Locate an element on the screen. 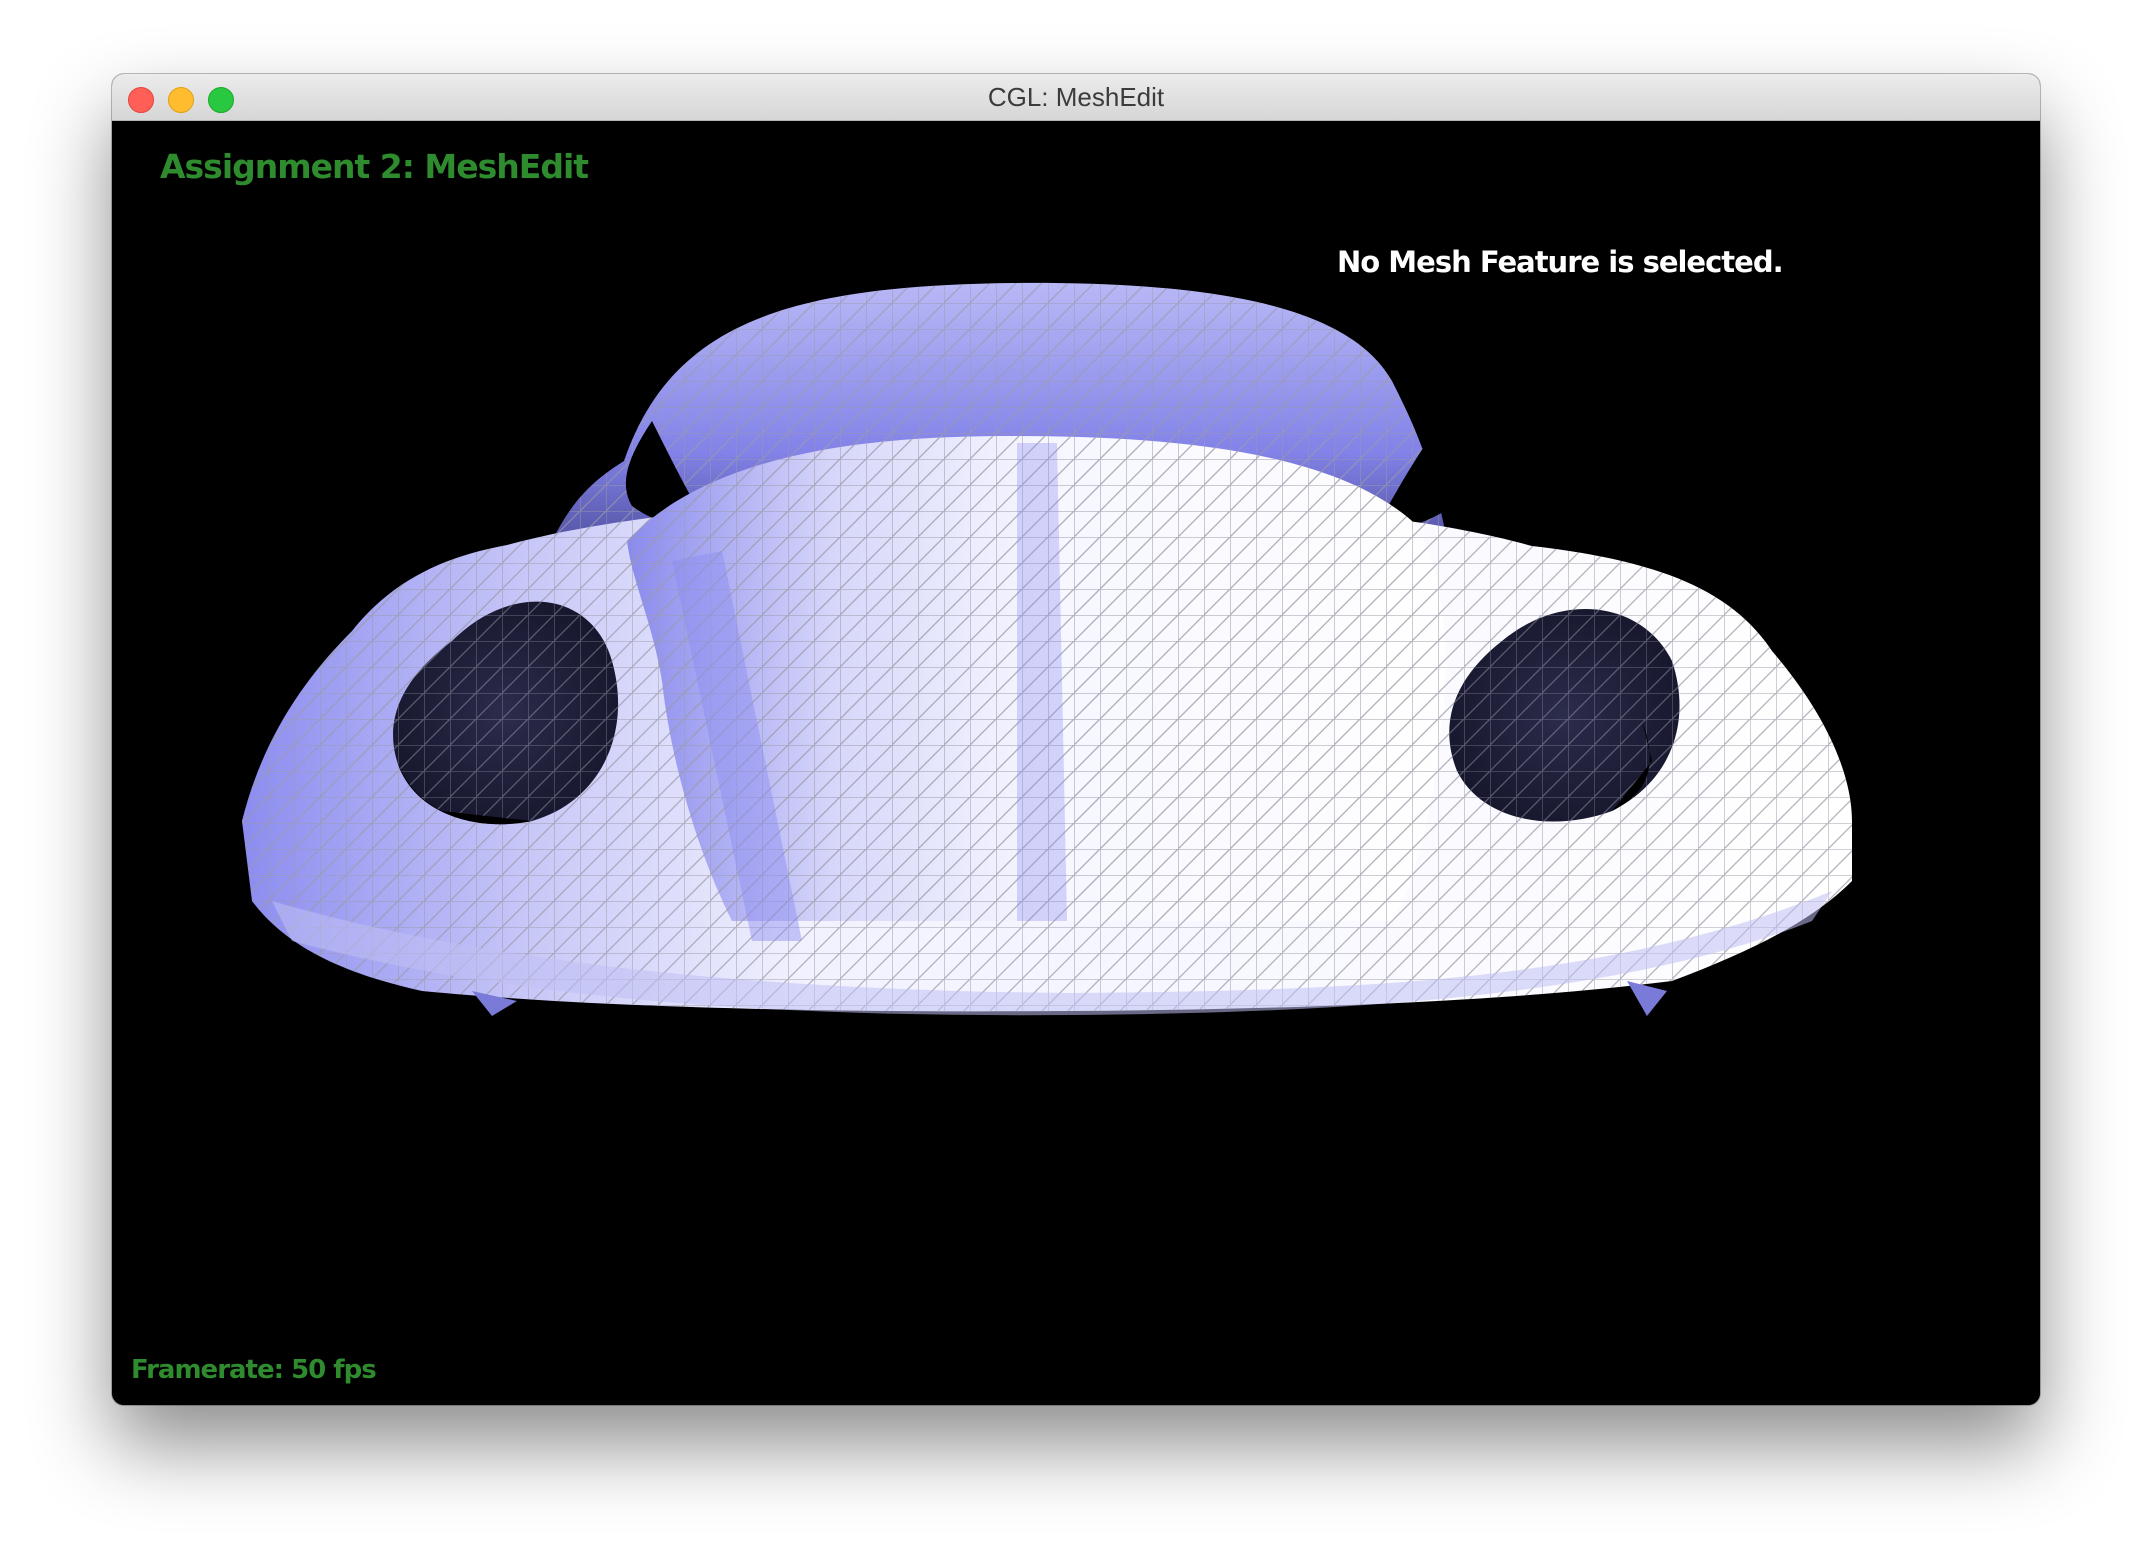 This screenshot has width=2144, height=1548. window-title: CGL: MeshEdit is located at coordinates (1076, 97).